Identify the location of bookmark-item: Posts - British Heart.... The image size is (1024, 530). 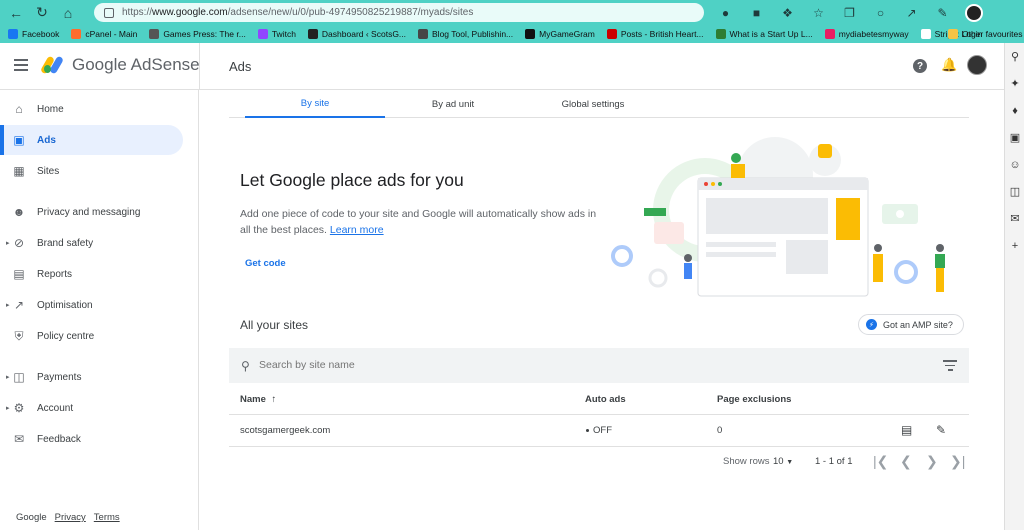
(655, 34).